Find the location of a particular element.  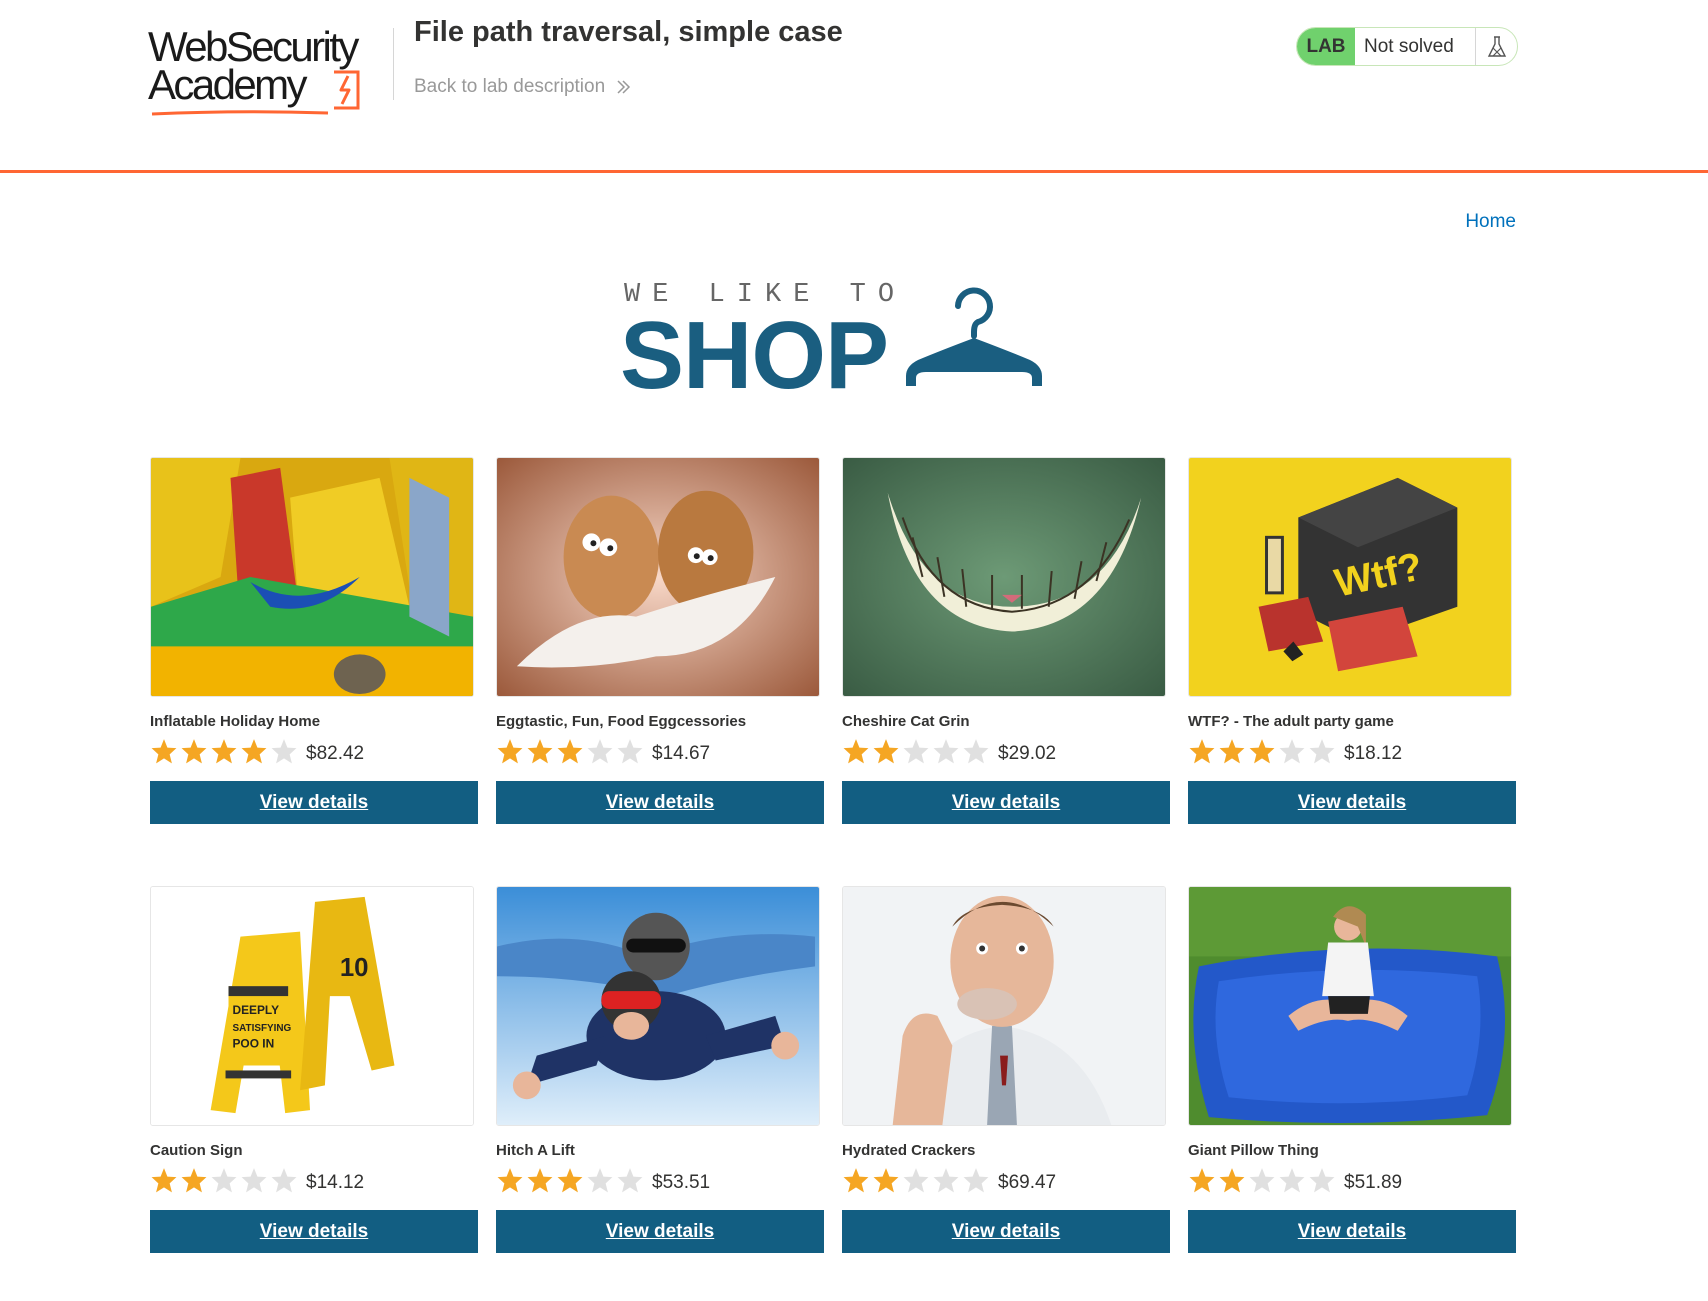

product-rating: $14.67 is located at coordinates (603, 751).